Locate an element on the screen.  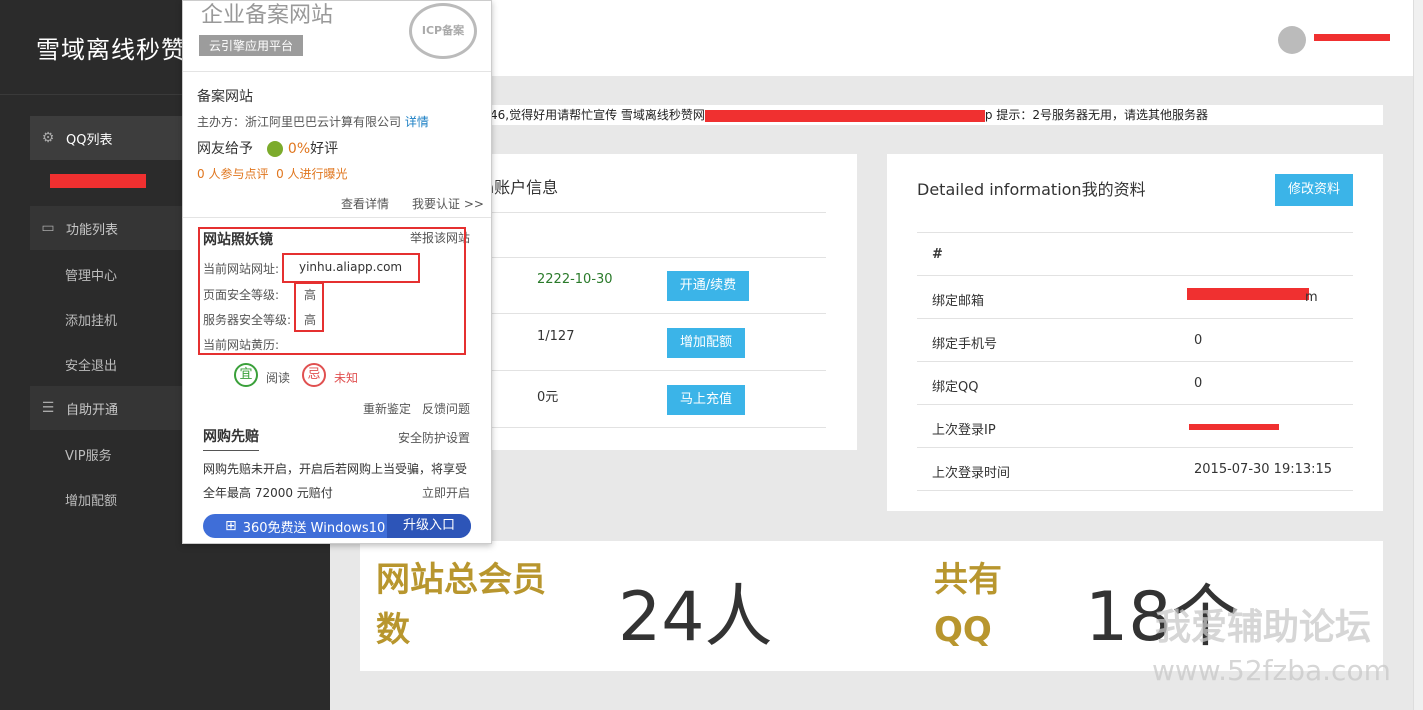
sidebar-item-vip: VIP服务 is located at coordinates (88, 454).